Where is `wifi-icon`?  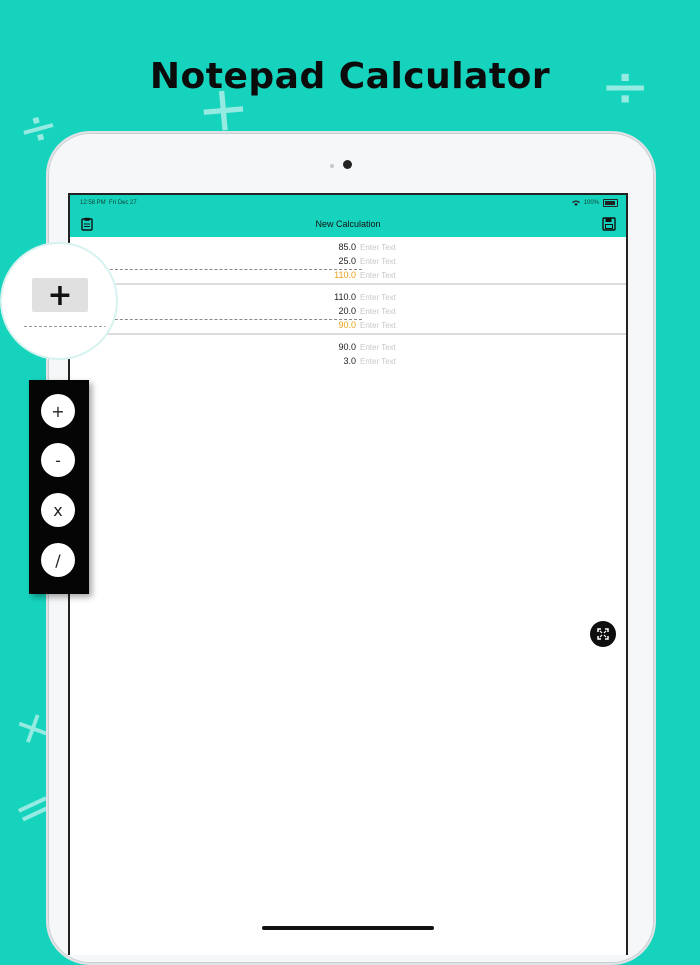 wifi-icon is located at coordinates (575, 203).